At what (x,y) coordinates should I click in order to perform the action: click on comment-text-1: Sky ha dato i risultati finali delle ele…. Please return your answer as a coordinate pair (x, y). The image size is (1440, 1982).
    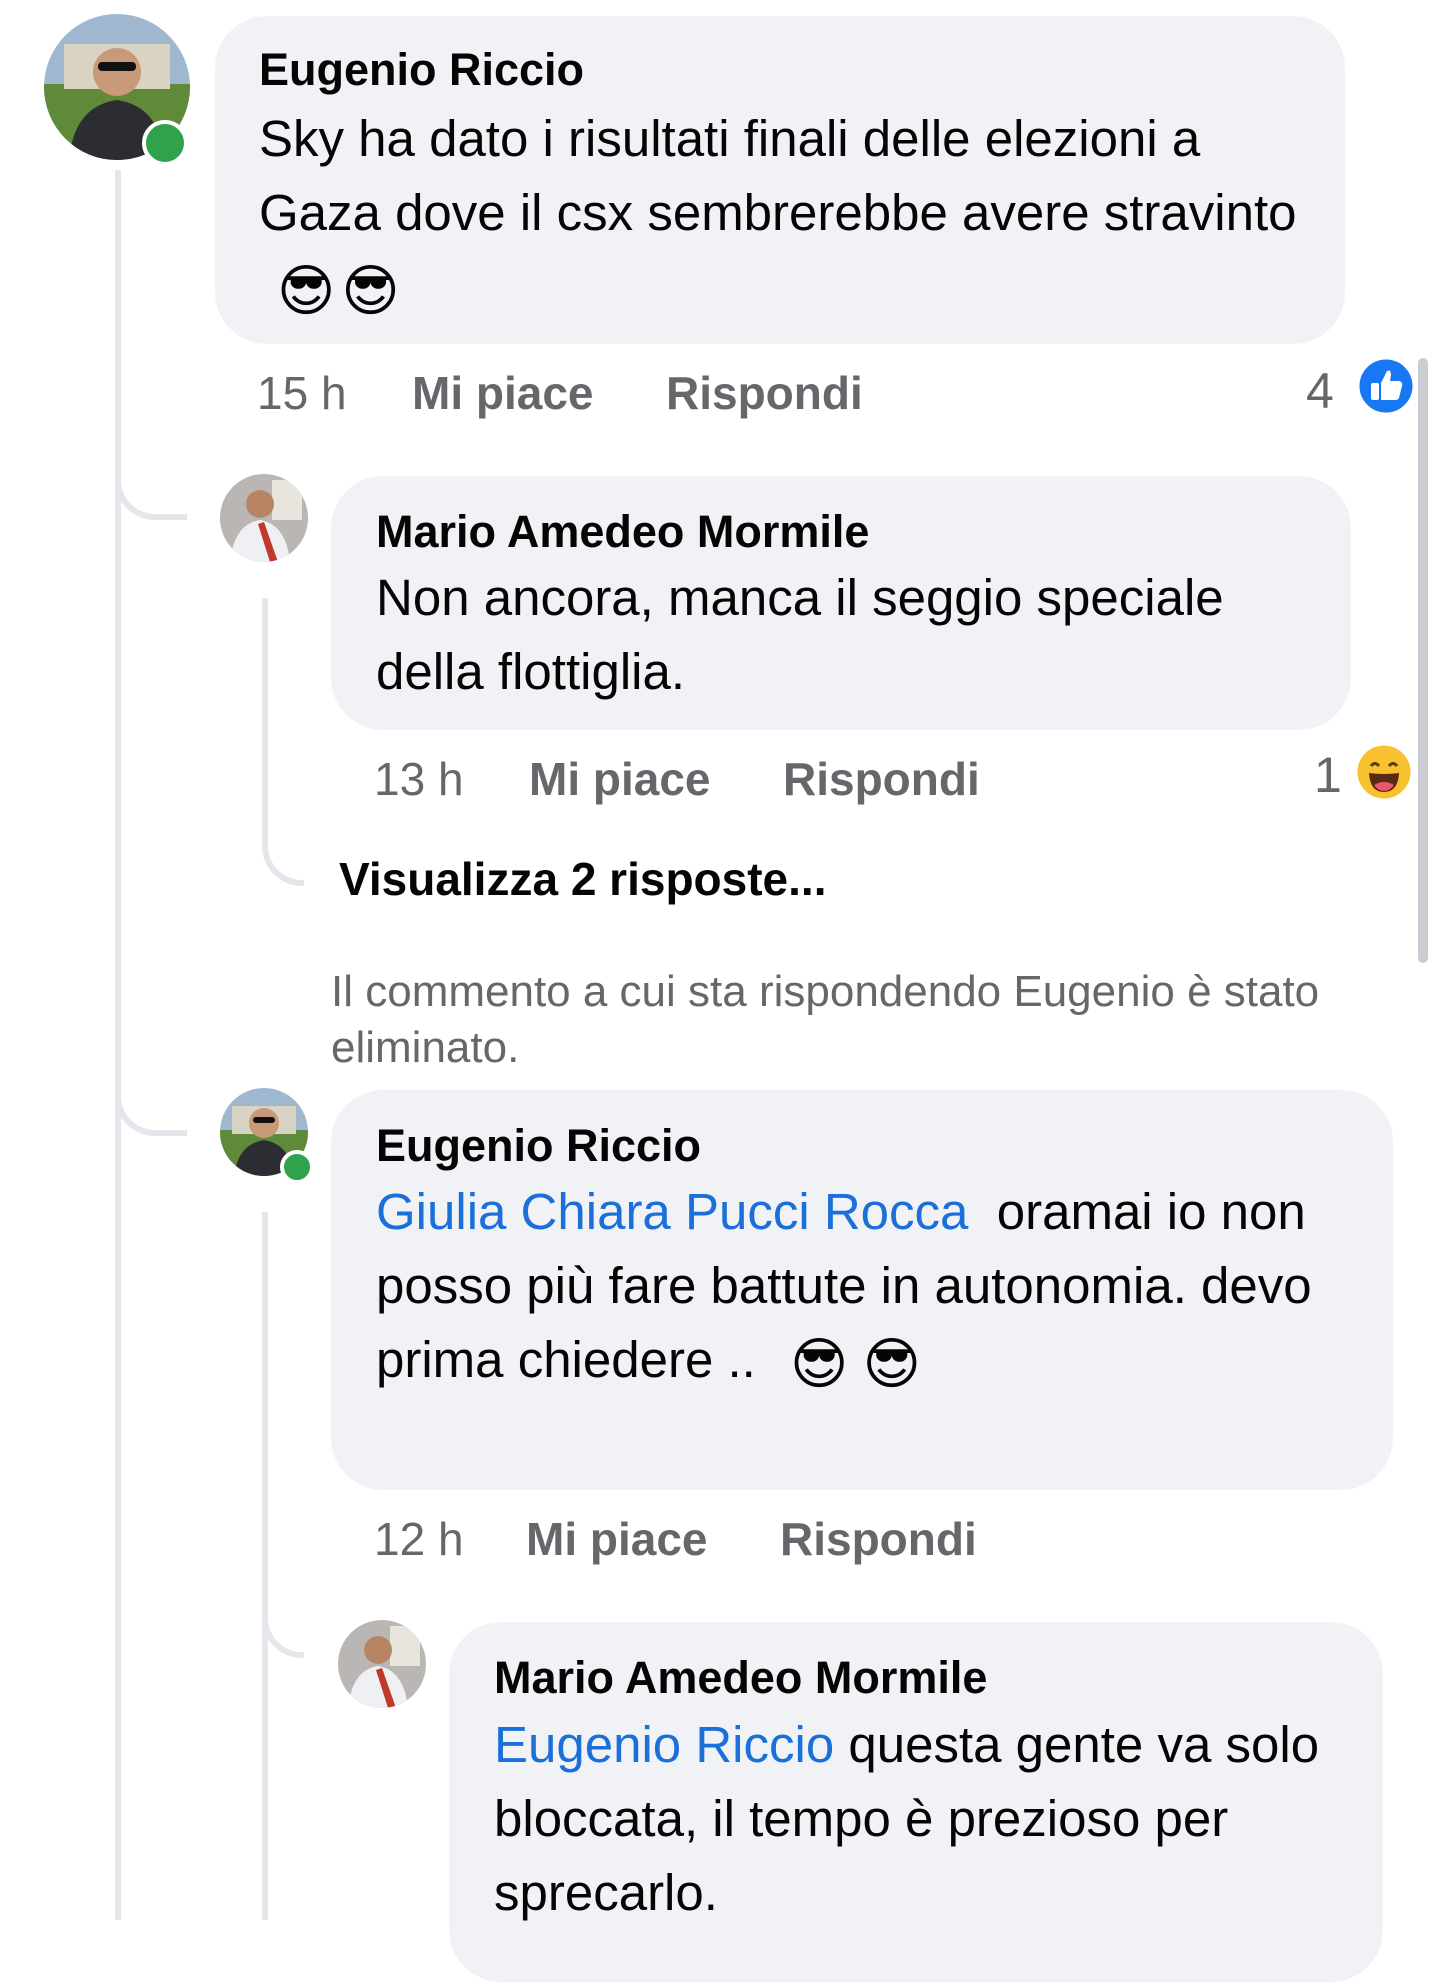
    Looking at the image, I should click on (789, 215).